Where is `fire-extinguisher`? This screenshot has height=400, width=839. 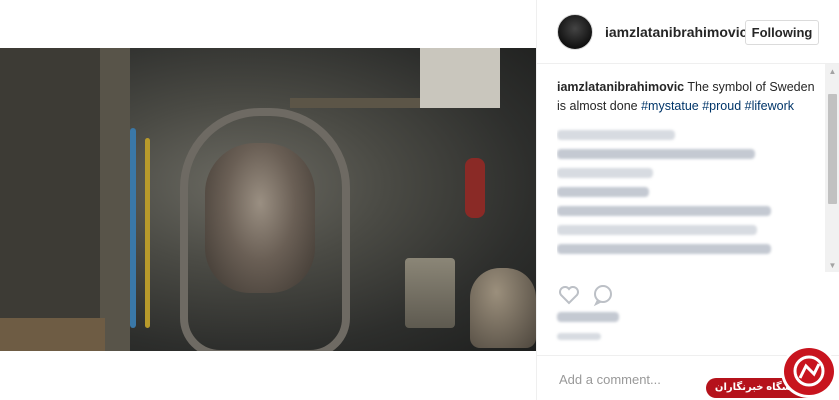 fire-extinguisher is located at coordinates (475, 188).